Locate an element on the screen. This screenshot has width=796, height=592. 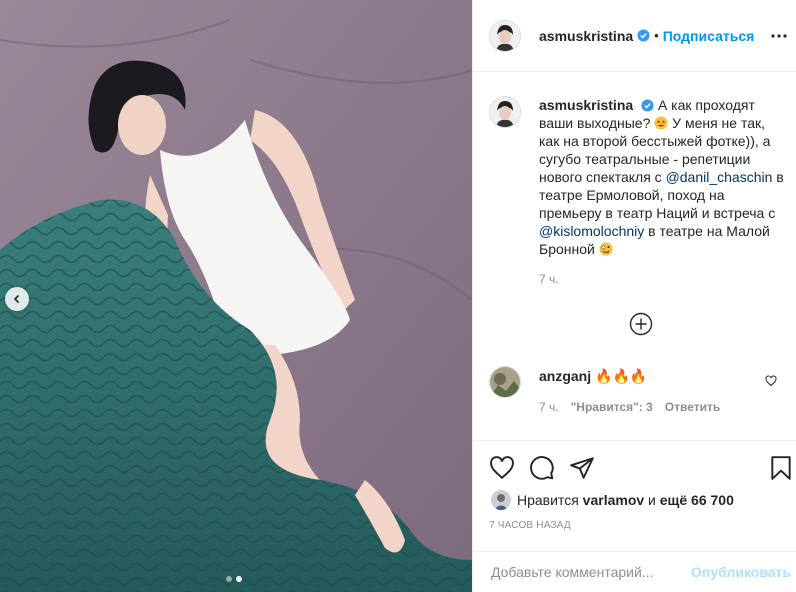
previous-photo-button is located at coordinates (17, 299).